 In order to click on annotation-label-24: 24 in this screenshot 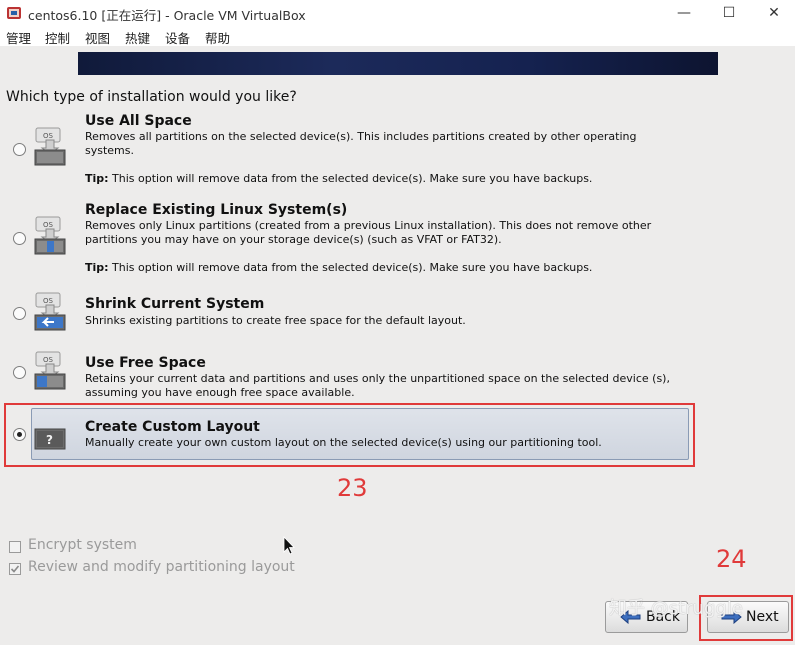, I will do `click(731, 559)`.